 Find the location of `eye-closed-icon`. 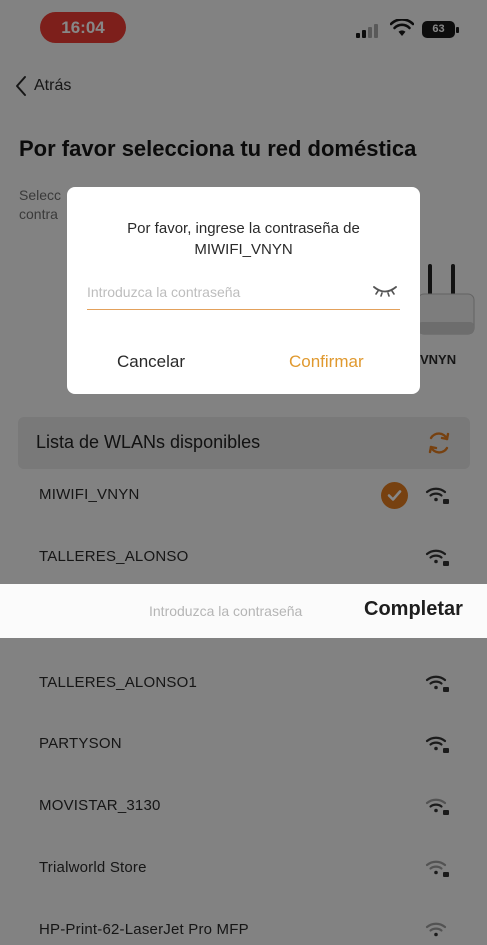

eye-closed-icon is located at coordinates (385, 291).